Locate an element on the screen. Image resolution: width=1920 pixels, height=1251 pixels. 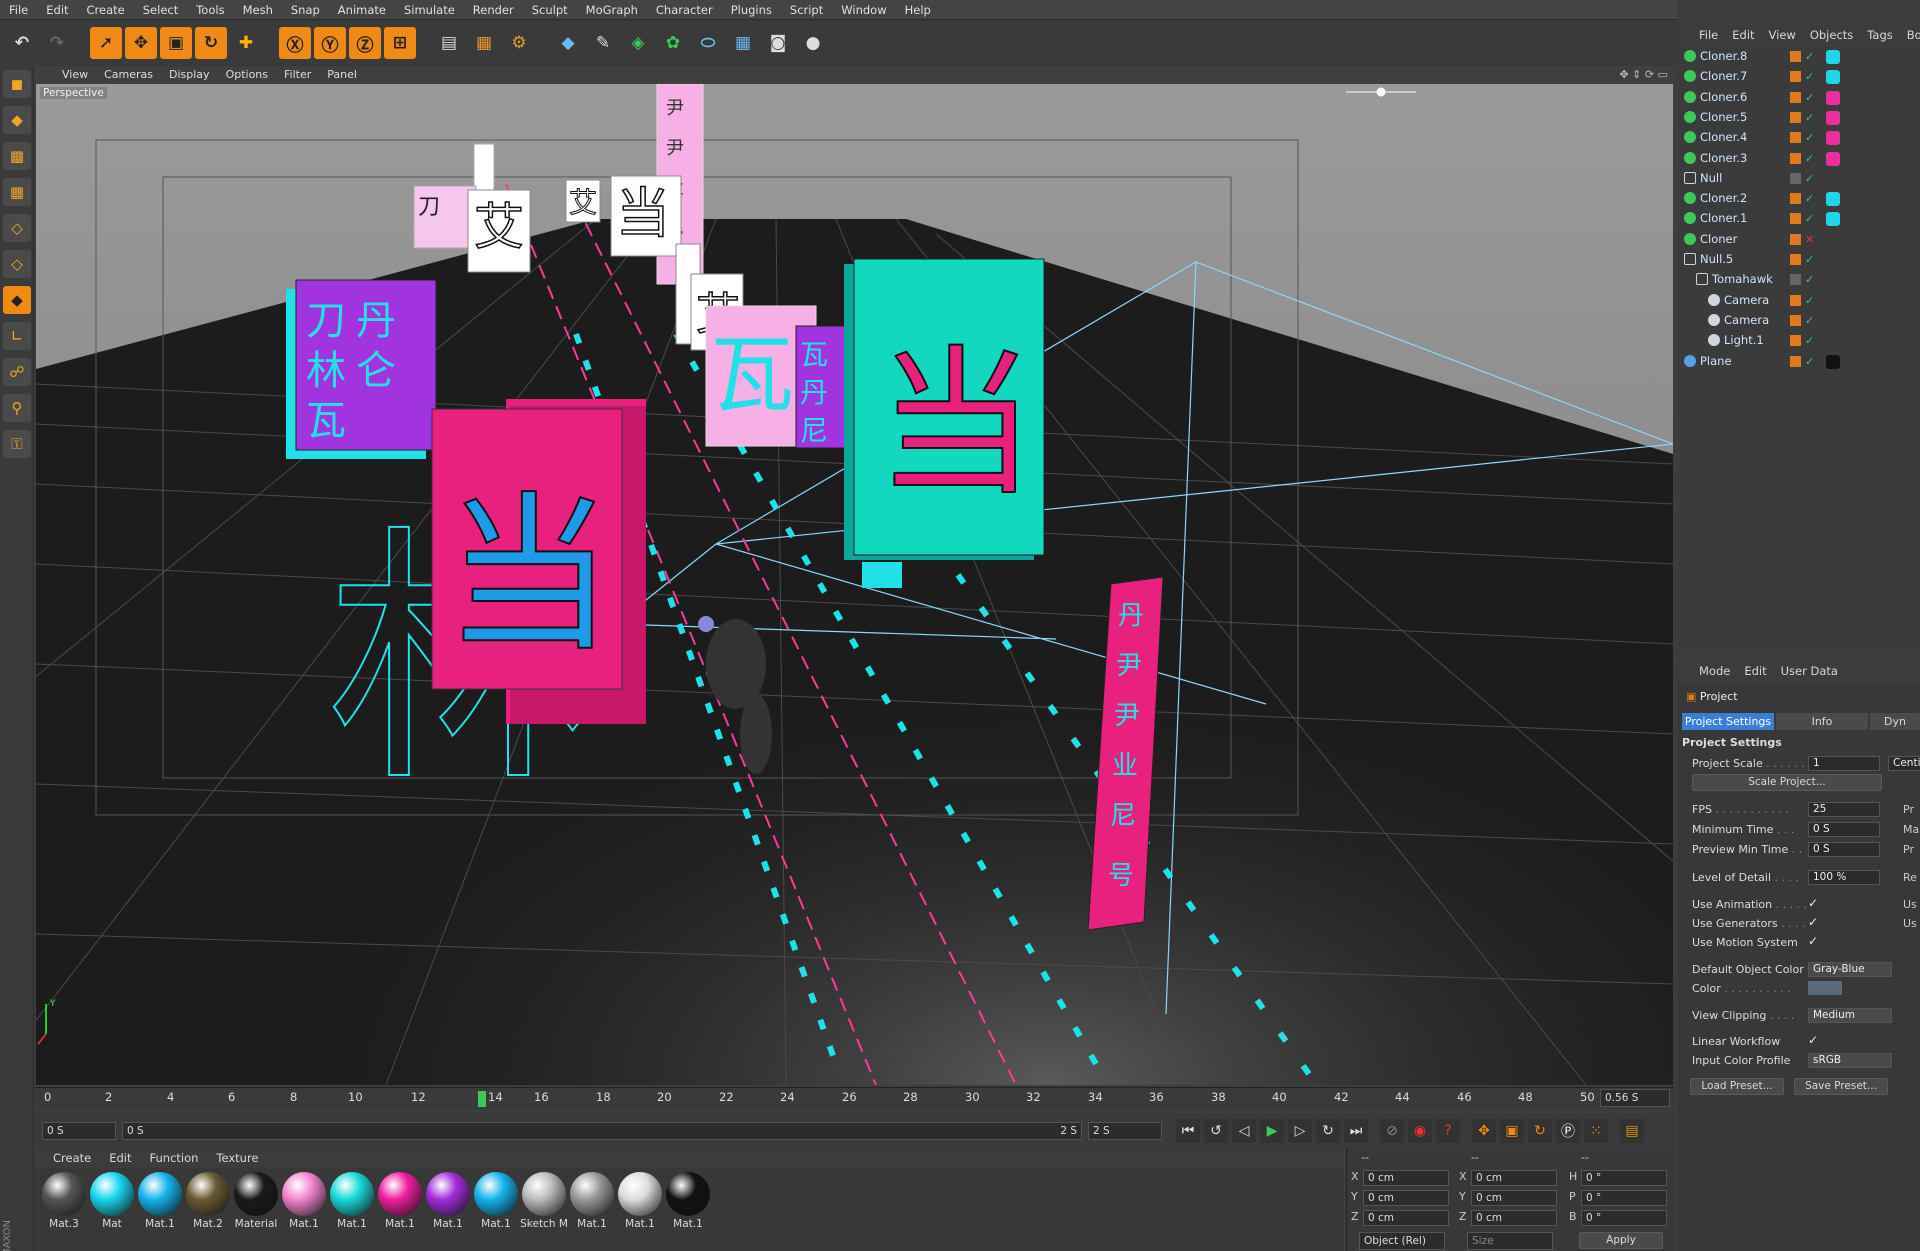
end-time-field: 2 S is located at coordinates (1125, 1131).